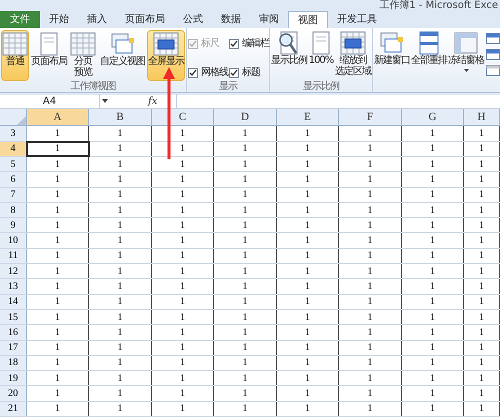 The image size is (500, 417). What do you see at coordinates (13, 256) in the screenshot?
I see `row-header: 11` at bounding box center [13, 256].